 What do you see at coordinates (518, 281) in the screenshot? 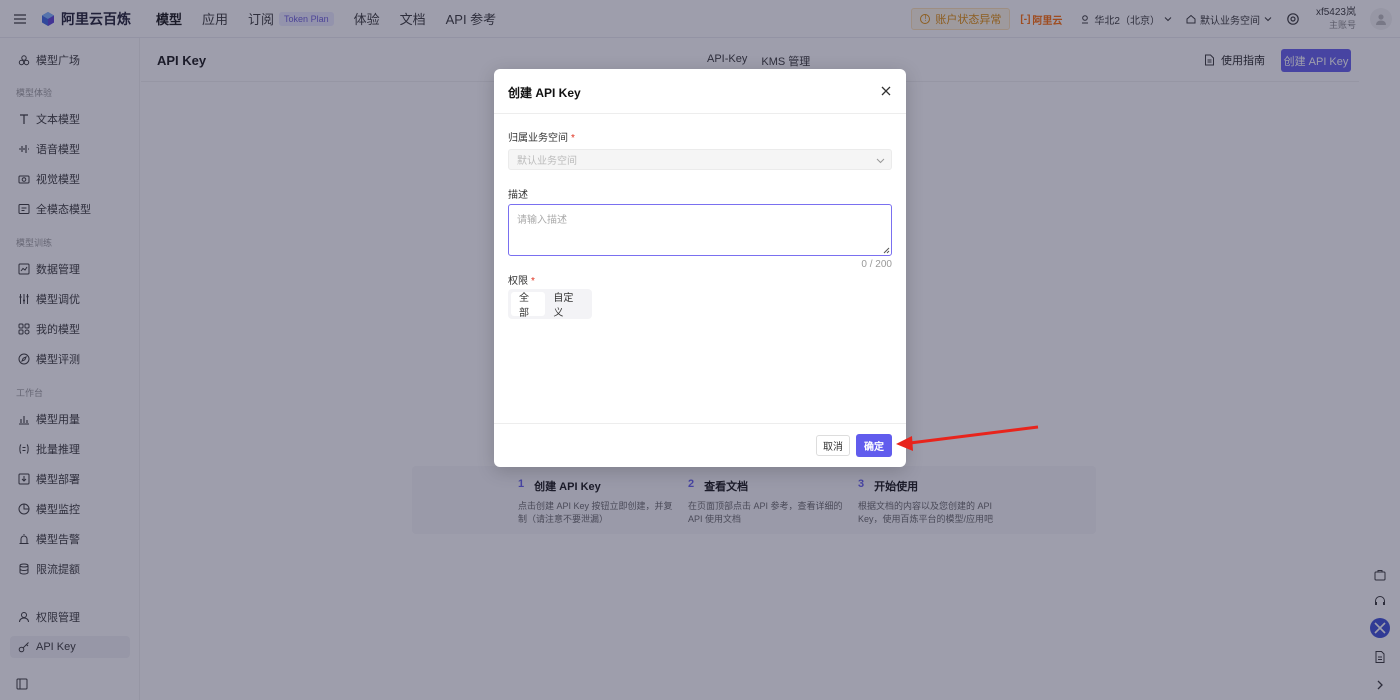
I see `permission-label-text: 权限` at bounding box center [518, 281].